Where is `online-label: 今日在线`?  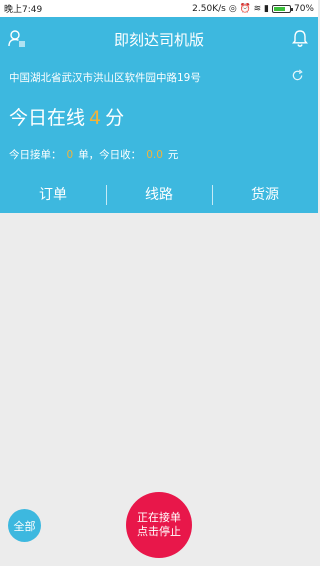
online-label: 今日在线 is located at coordinates (47, 118).